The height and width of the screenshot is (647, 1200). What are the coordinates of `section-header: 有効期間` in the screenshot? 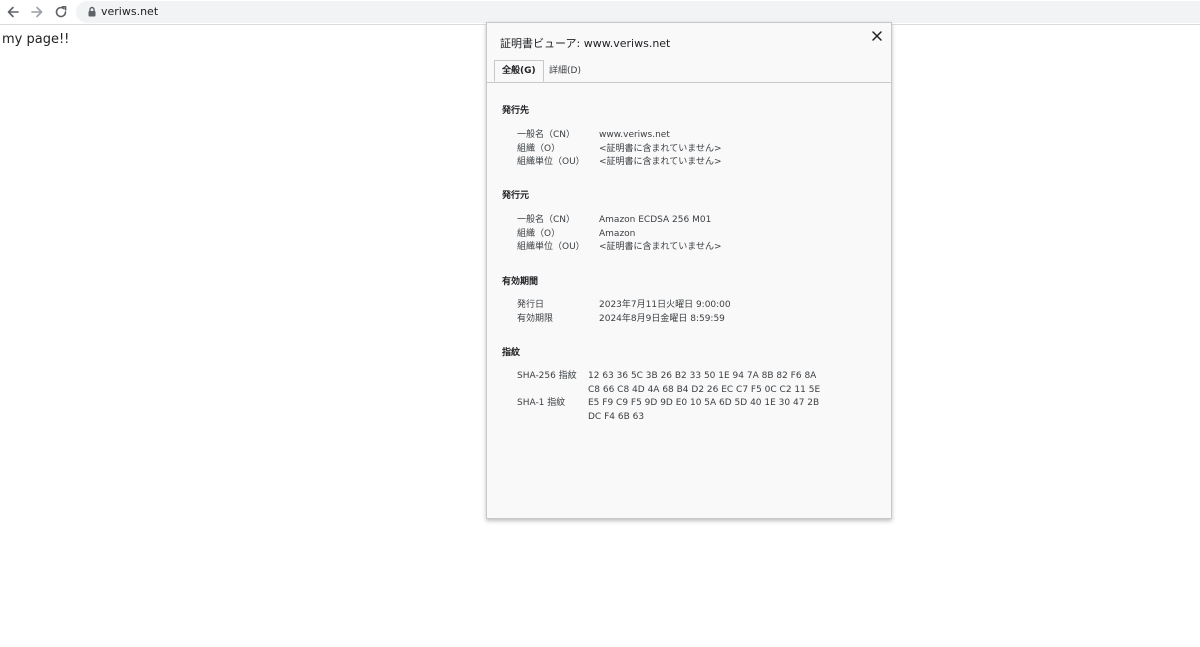 It's located at (520, 282).